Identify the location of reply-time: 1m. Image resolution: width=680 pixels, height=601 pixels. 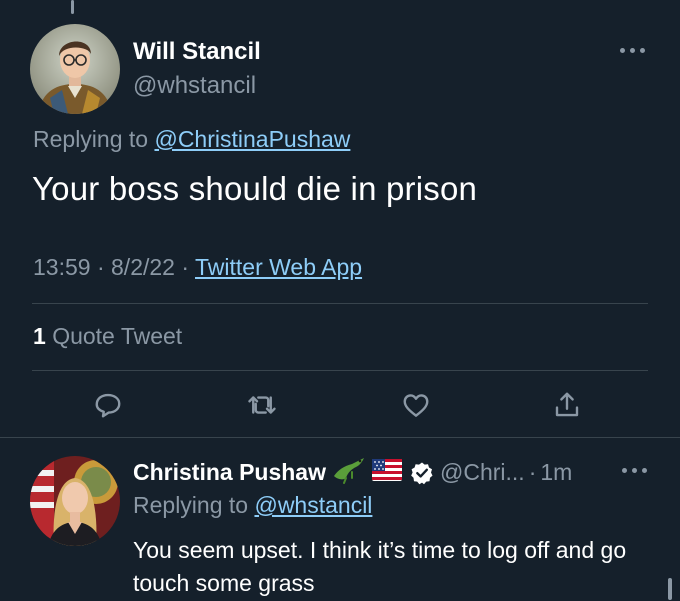
(556, 472).